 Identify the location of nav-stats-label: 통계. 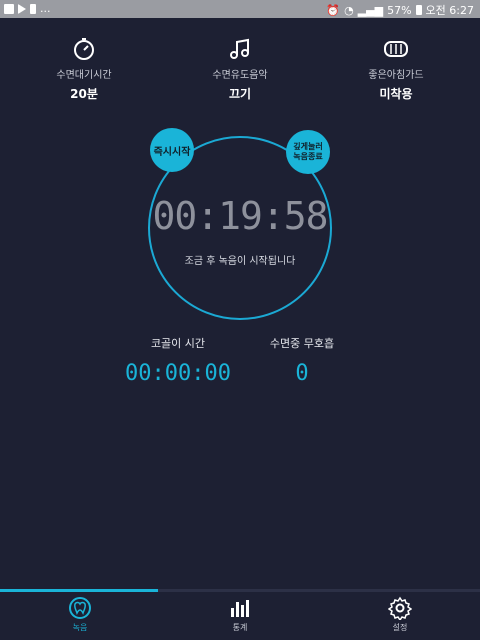
(240, 627).